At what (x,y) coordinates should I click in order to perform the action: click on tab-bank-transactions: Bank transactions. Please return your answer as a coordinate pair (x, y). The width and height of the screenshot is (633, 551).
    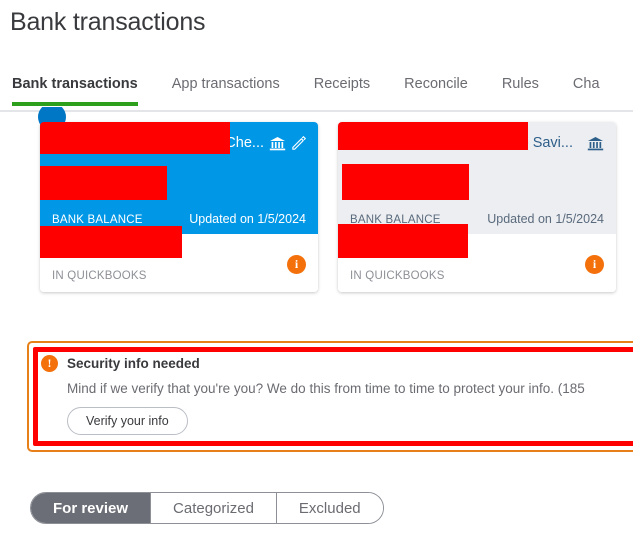
    Looking at the image, I should click on (75, 89).